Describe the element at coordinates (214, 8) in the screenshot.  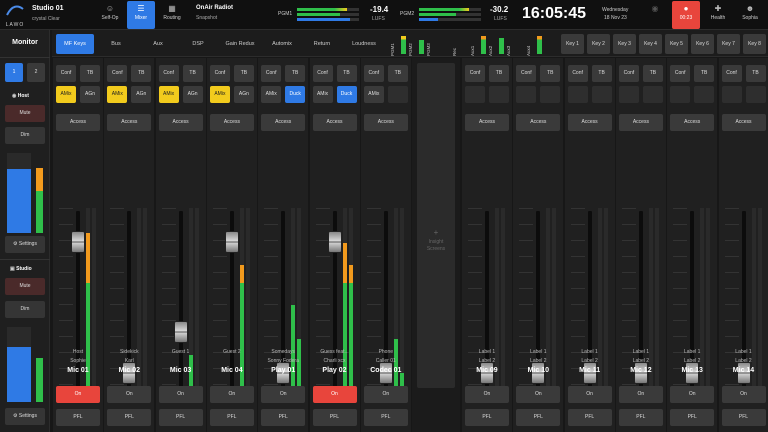
I see `show-title: OnAir Radiot` at that location.